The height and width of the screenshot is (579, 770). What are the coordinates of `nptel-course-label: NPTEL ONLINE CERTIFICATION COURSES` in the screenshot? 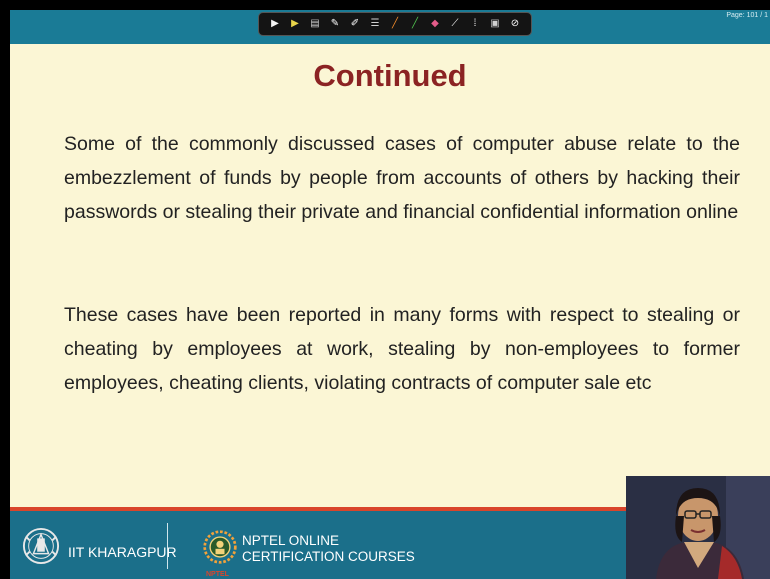 It's located at (328, 549).